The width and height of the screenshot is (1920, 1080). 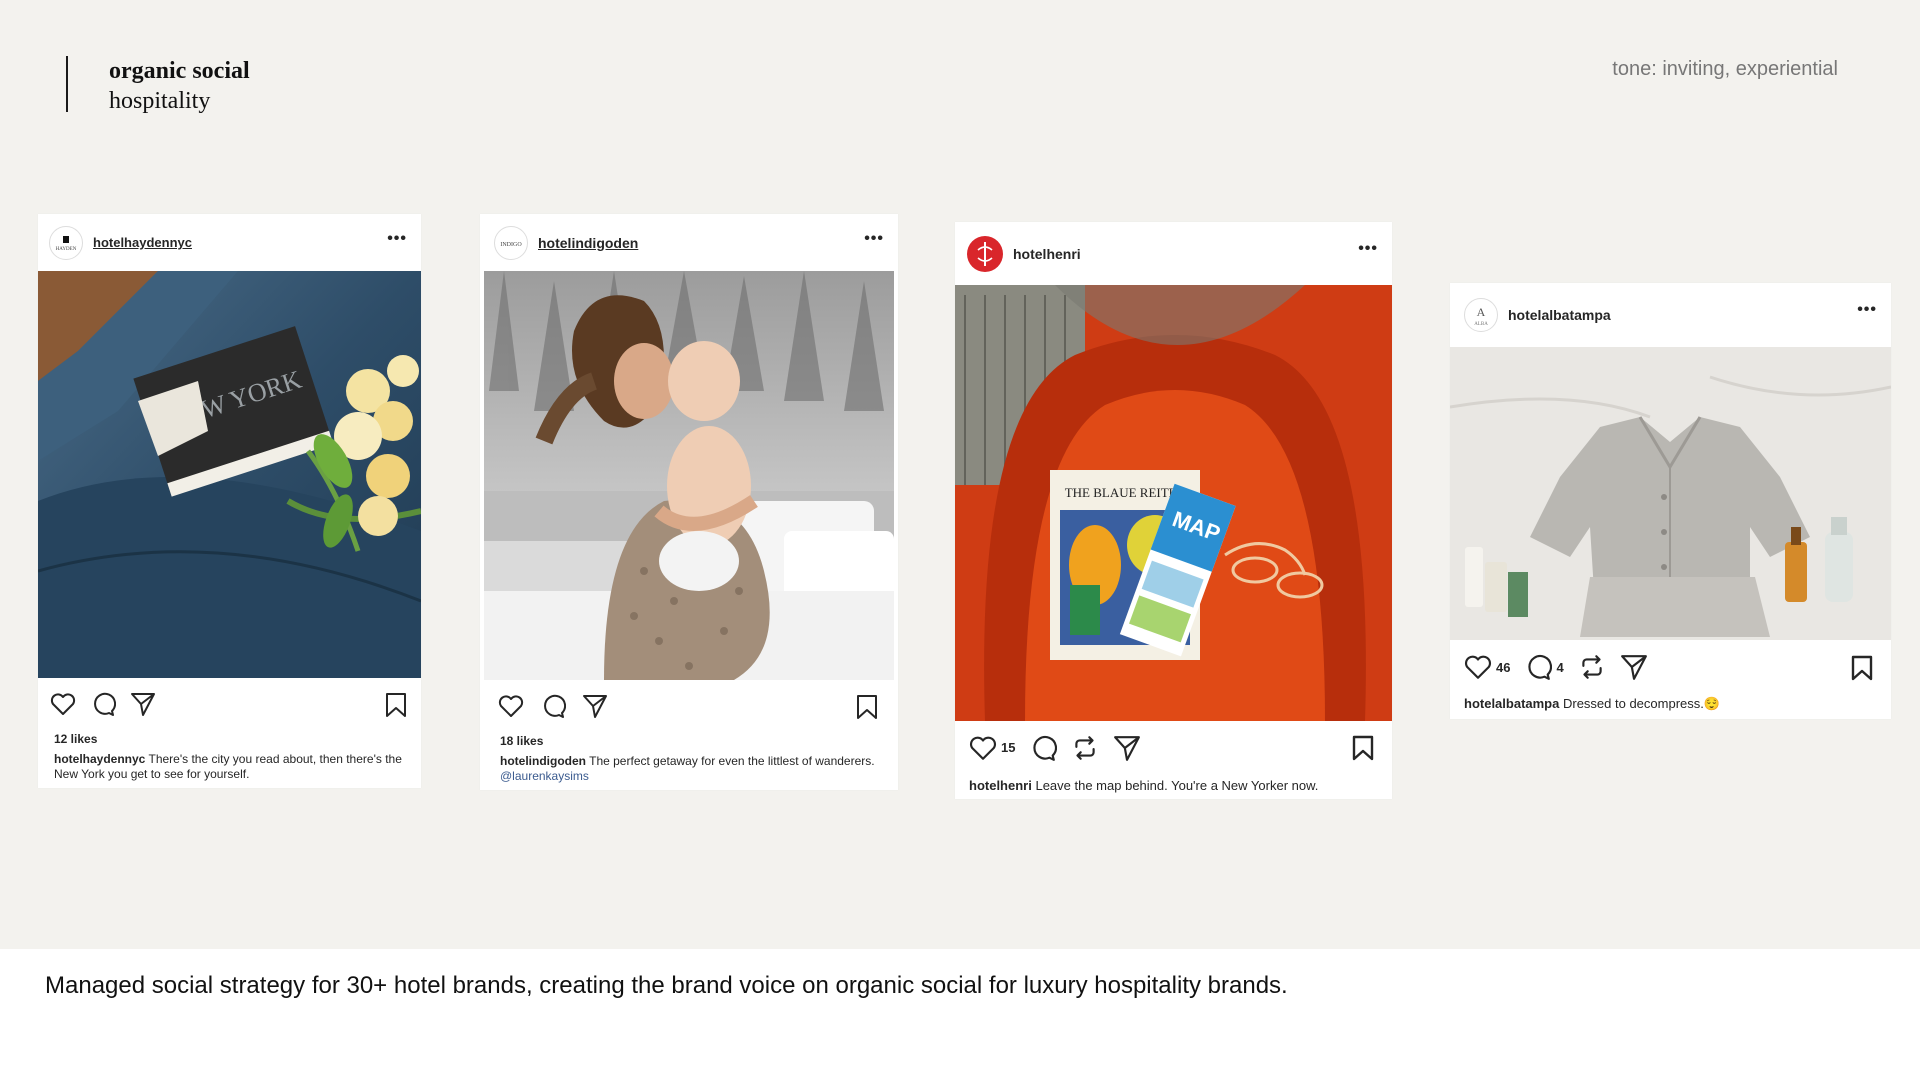 What do you see at coordinates (543, 761) in the screenshot?
I see `caption-user: hotelindigoden` at bounding box center [543, 761].